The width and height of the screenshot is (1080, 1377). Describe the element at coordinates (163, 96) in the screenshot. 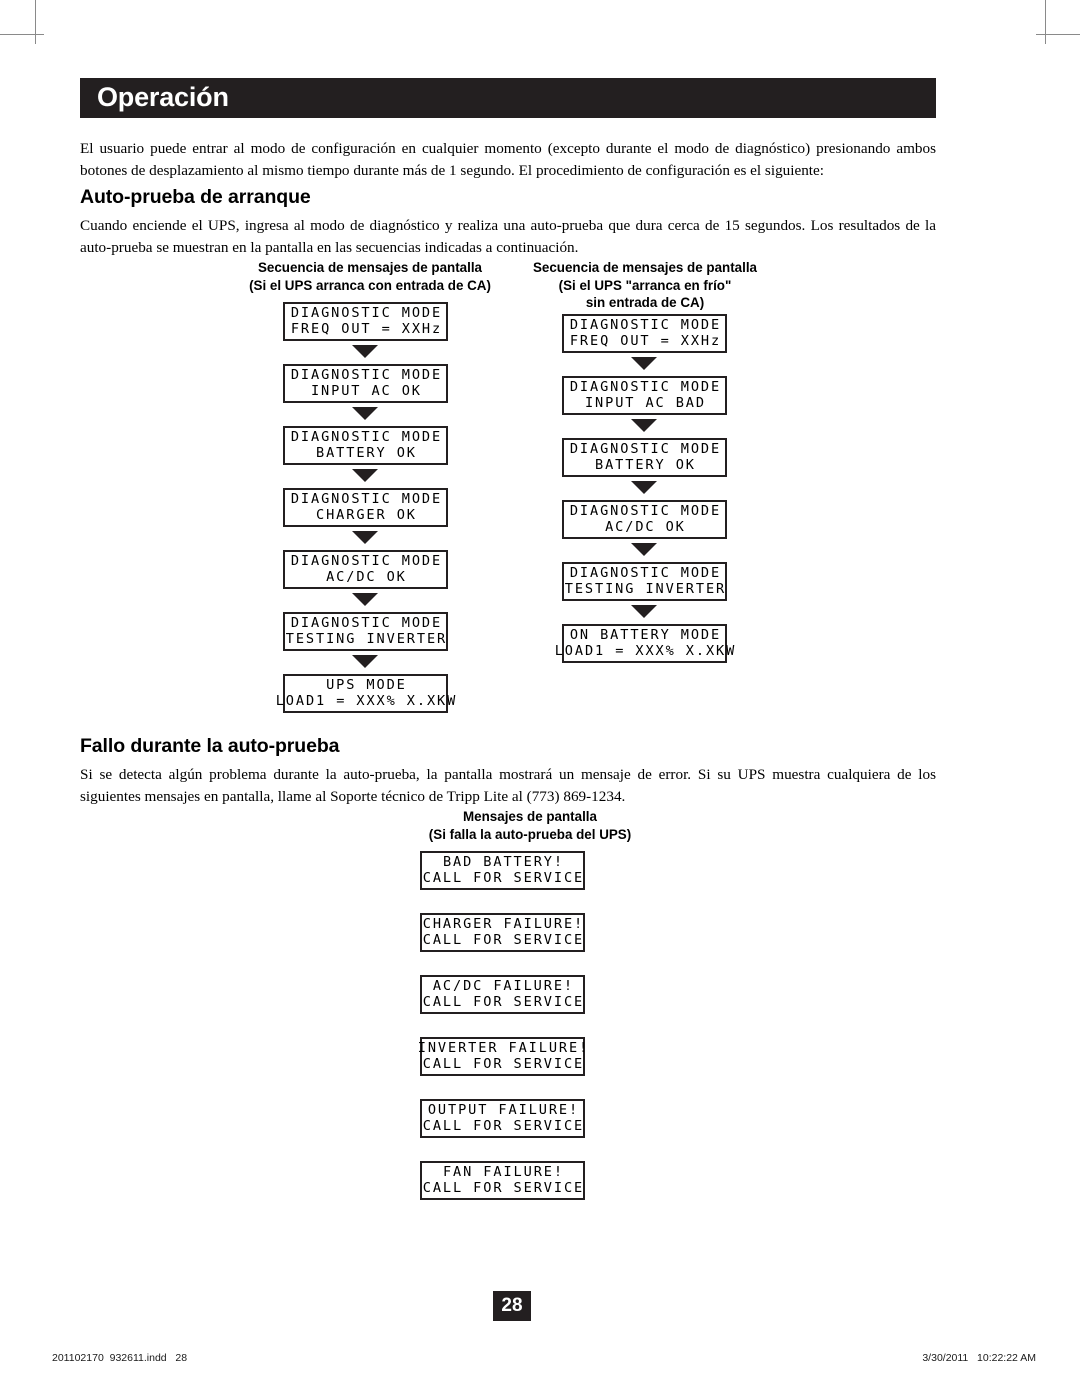

I see `page-title: Operación` at that location.